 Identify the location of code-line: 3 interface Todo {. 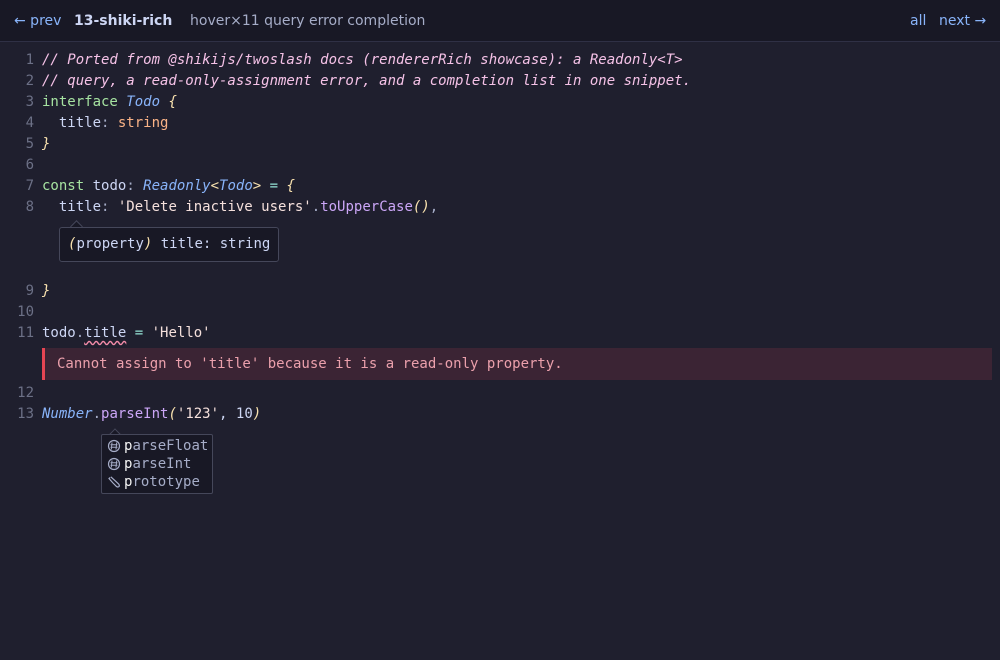
(500, 102).